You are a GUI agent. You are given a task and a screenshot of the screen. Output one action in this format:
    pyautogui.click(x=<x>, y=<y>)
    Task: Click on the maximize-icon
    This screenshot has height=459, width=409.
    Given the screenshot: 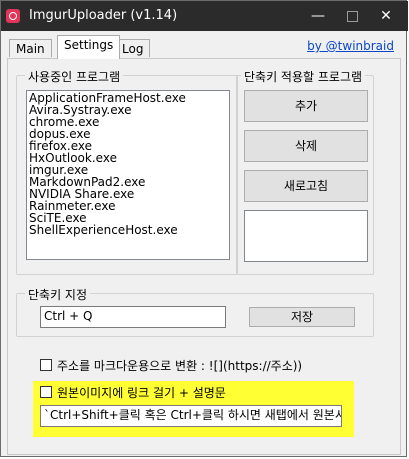 What is the action you would take?
    pyautogui.click(x=352, y=16)
    